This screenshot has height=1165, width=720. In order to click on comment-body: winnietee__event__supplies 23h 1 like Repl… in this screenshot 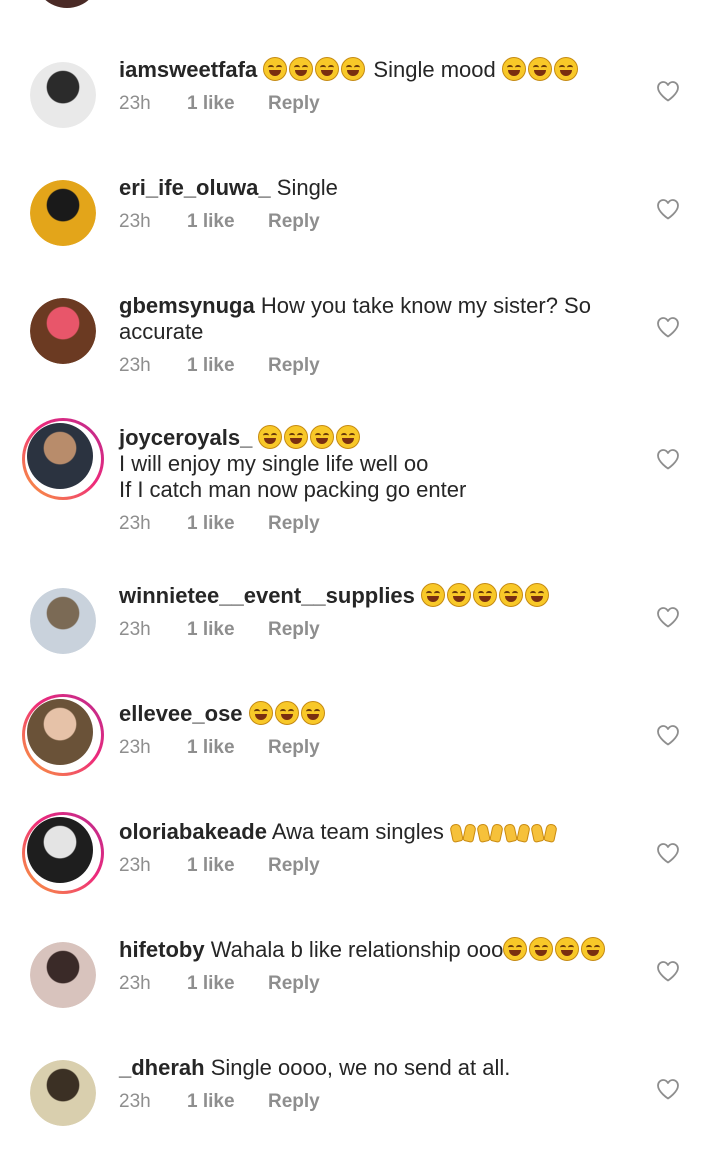, I will do `click(379, 612)`.